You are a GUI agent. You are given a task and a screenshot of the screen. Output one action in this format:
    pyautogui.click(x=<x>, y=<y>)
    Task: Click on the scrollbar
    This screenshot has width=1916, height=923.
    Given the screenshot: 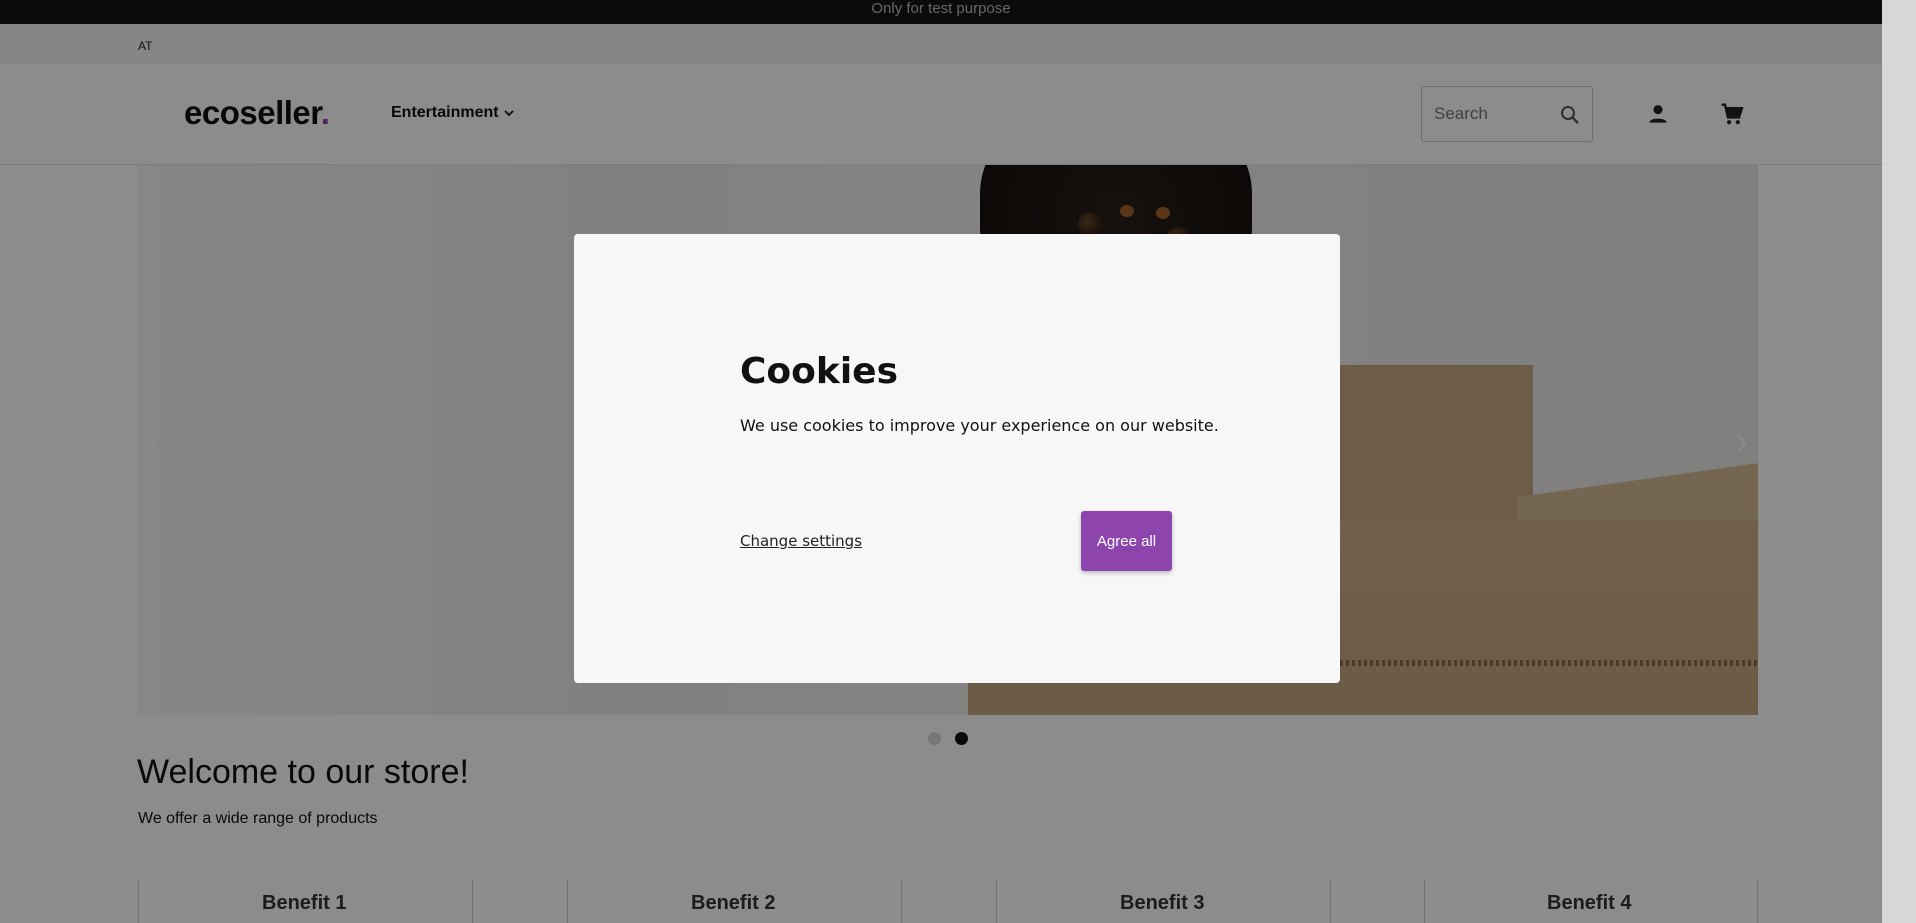 What is the action you would take?
    pyautogui.click(x=1899, y=461)
    